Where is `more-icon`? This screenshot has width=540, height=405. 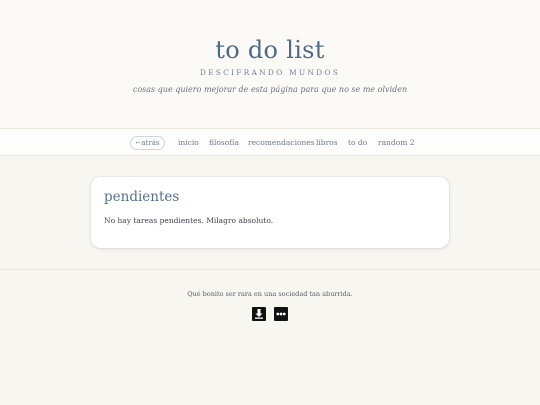 more-icon is located at coordinates (281, 314).